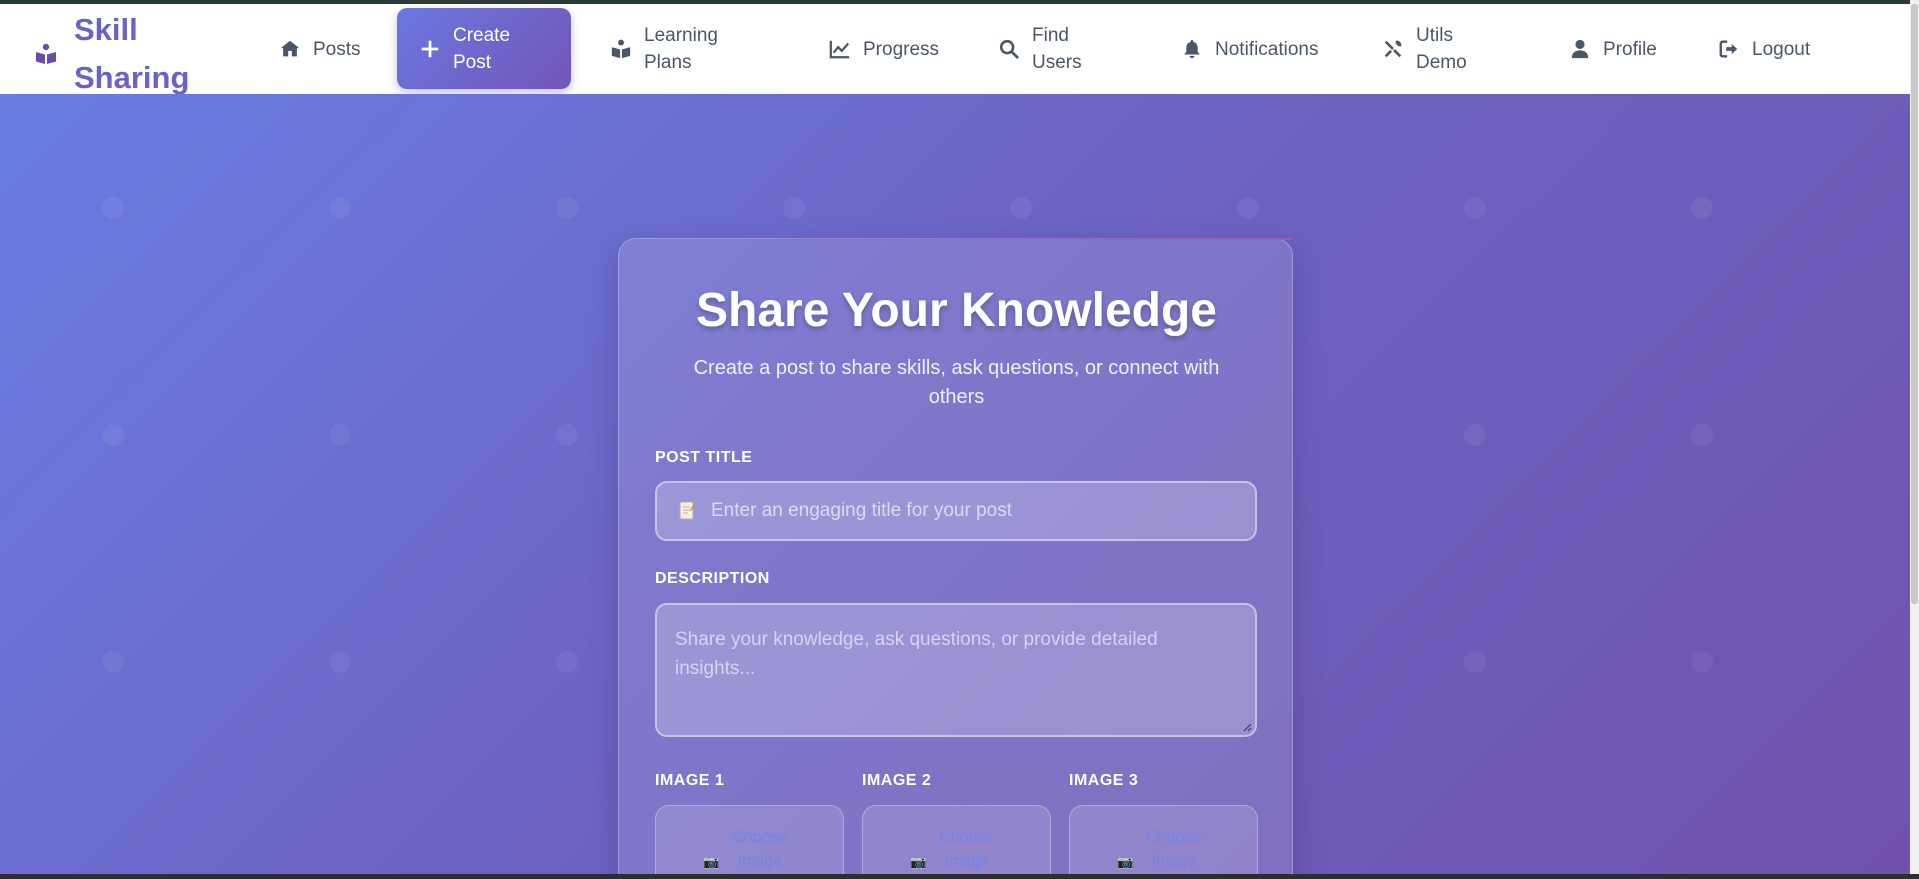  What do you see at coordinates (749, 850) in the screenshot?
I see `choose-image-1-button: 📷 Choose Image` at bounding box center [749, 850].